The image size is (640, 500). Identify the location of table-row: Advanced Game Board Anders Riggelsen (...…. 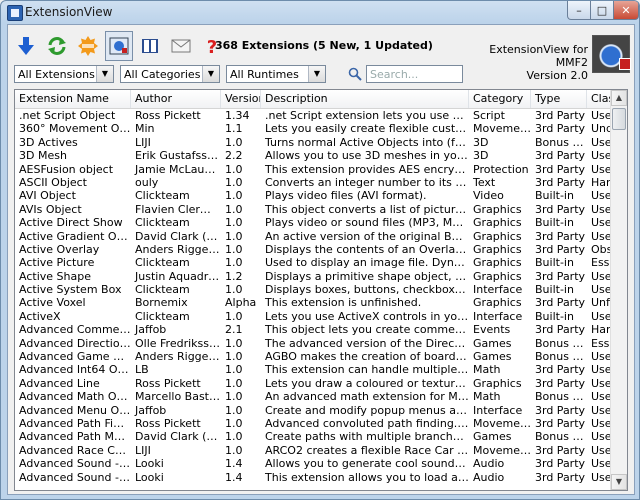
(321, 356).